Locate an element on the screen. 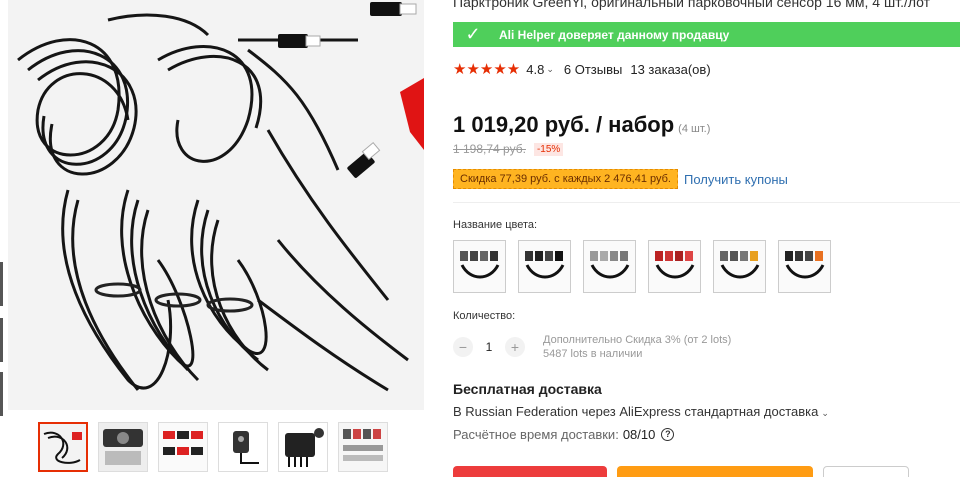 Image resolution: width=960 pixels, height=477 pixels. star-rating-icon: ★★★★★ is located at coordinates (487, 69).